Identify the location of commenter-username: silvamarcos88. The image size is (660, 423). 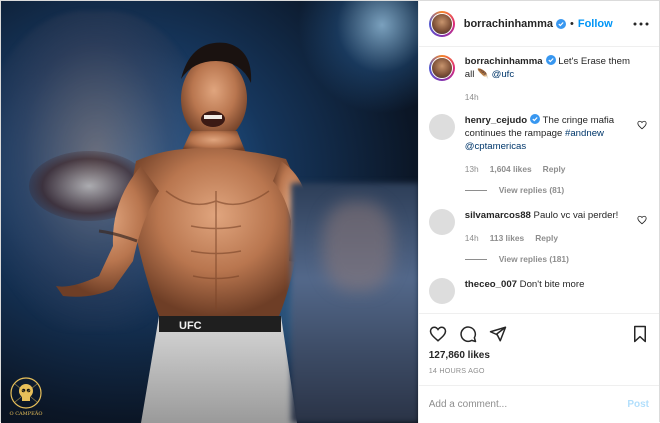
(498, 215).